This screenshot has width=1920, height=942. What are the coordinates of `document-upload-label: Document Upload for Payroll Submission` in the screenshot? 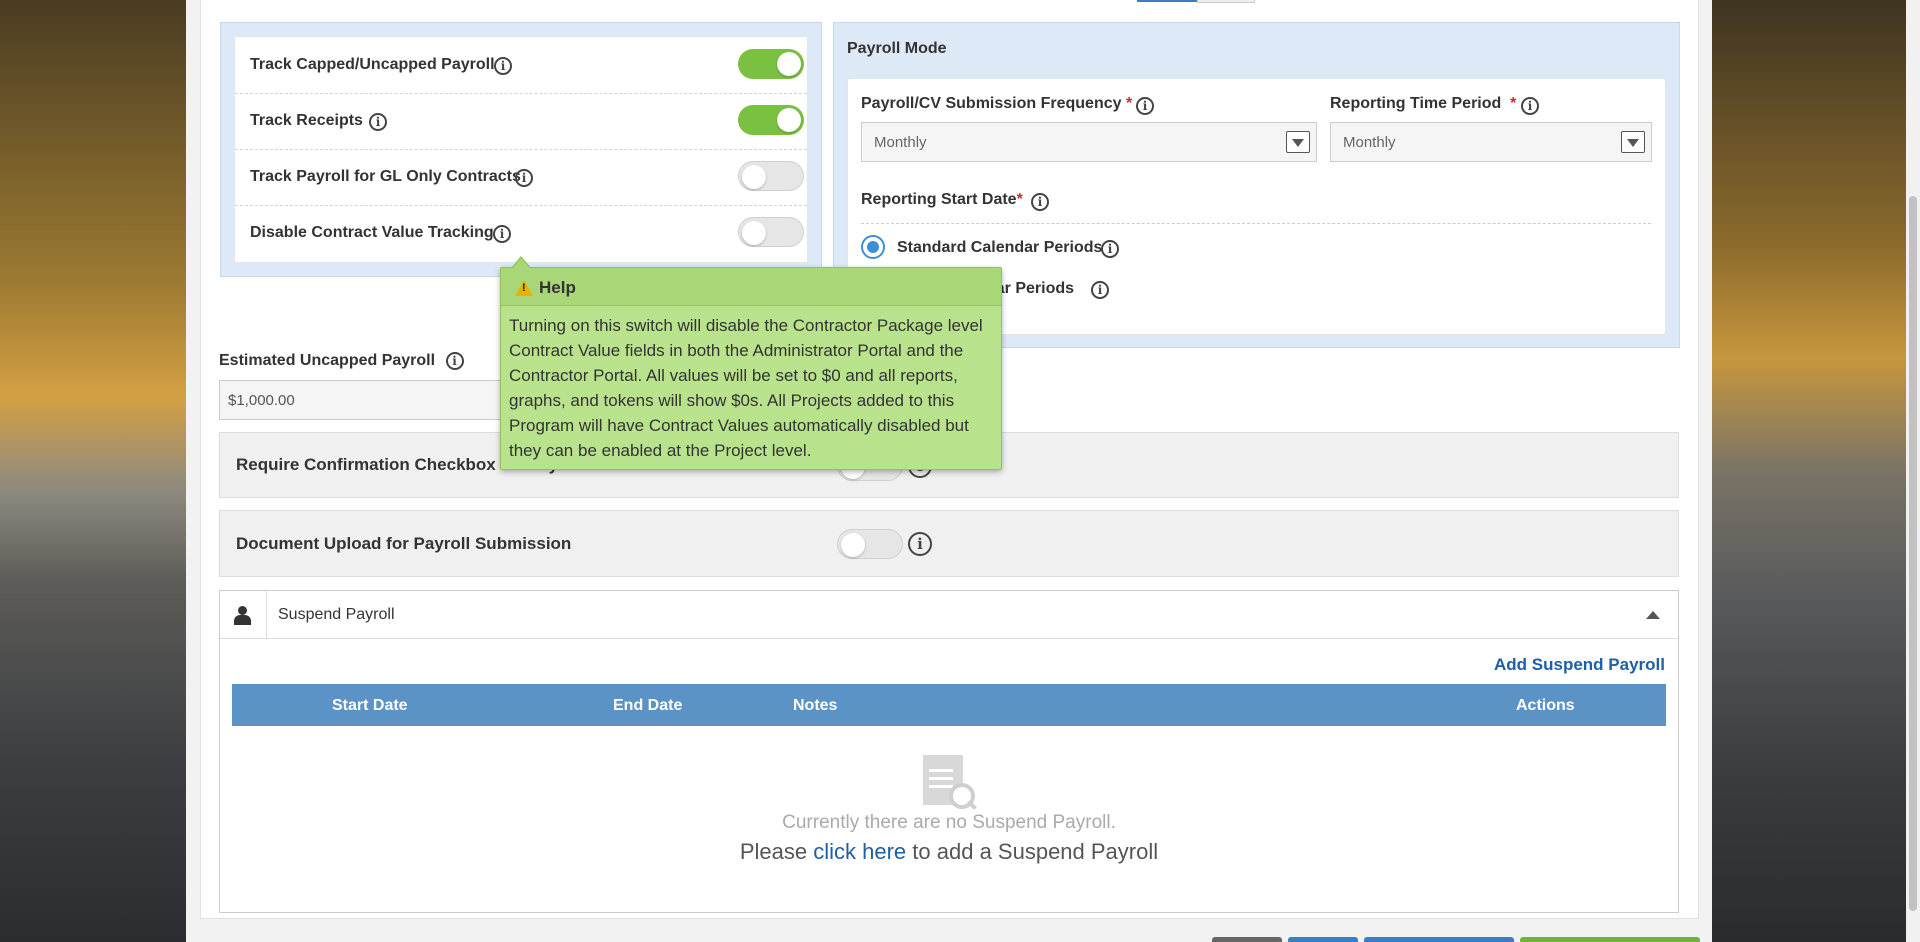 It's located at (404, 543).